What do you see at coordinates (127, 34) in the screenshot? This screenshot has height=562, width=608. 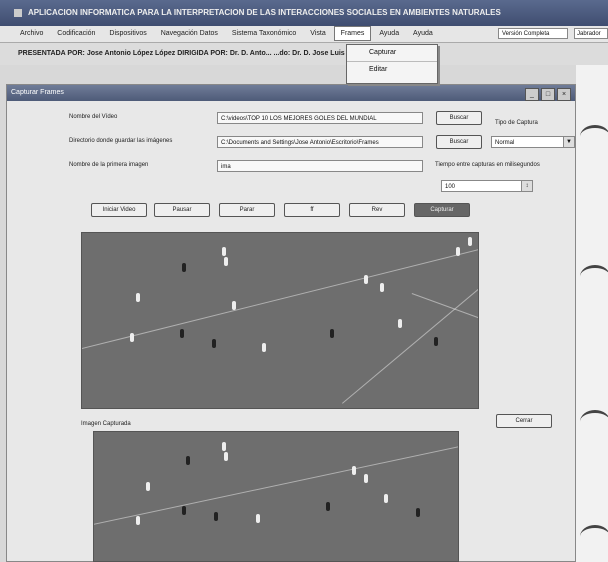 I see `menu-dispositivos: Dispositivos` at bounding box center [127, 34].